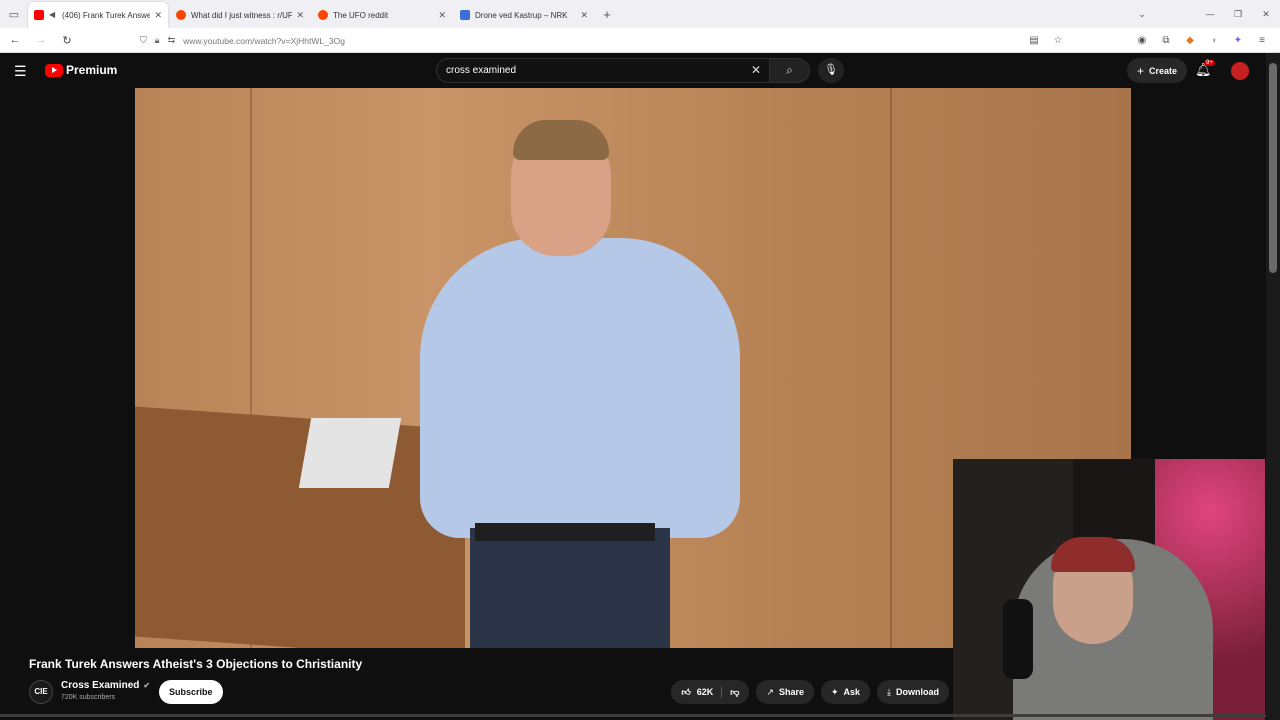  What do you see at coordinates (561, 140) in the screenshot?
I see `speaker-hair` at bounding box center [561, 140].